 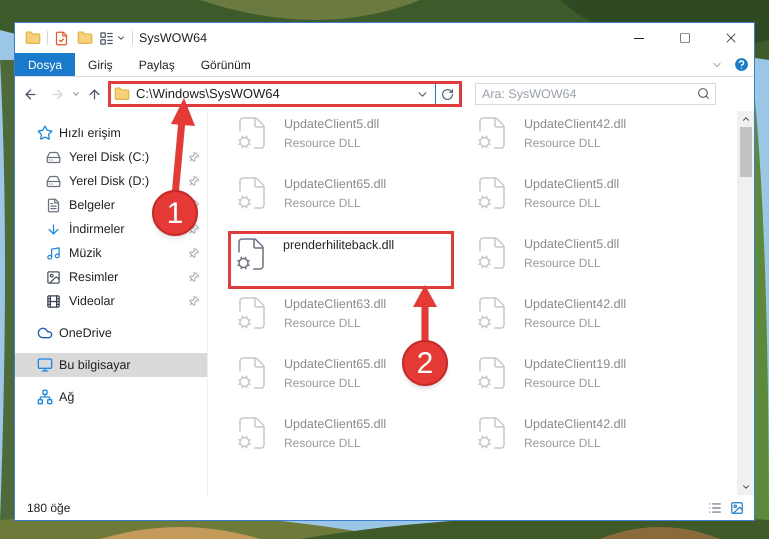 What do you see at coordinates (80, 205) in the screenshot?
I see `nav-item: Belgeler` at bounding box center [80, 205].